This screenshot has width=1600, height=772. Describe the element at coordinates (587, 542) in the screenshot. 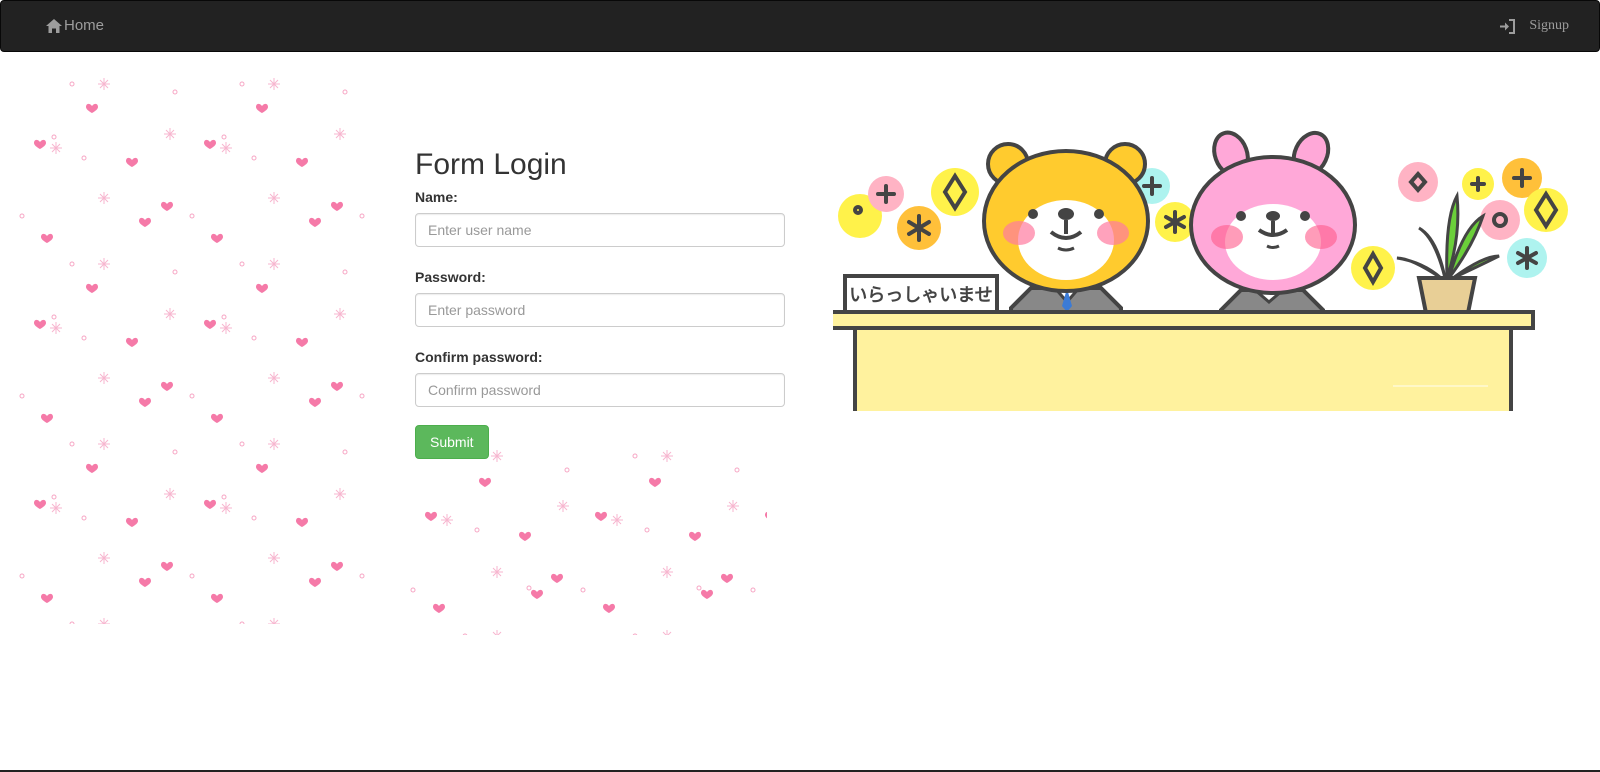

I see `heart-pattern-background` at that location.